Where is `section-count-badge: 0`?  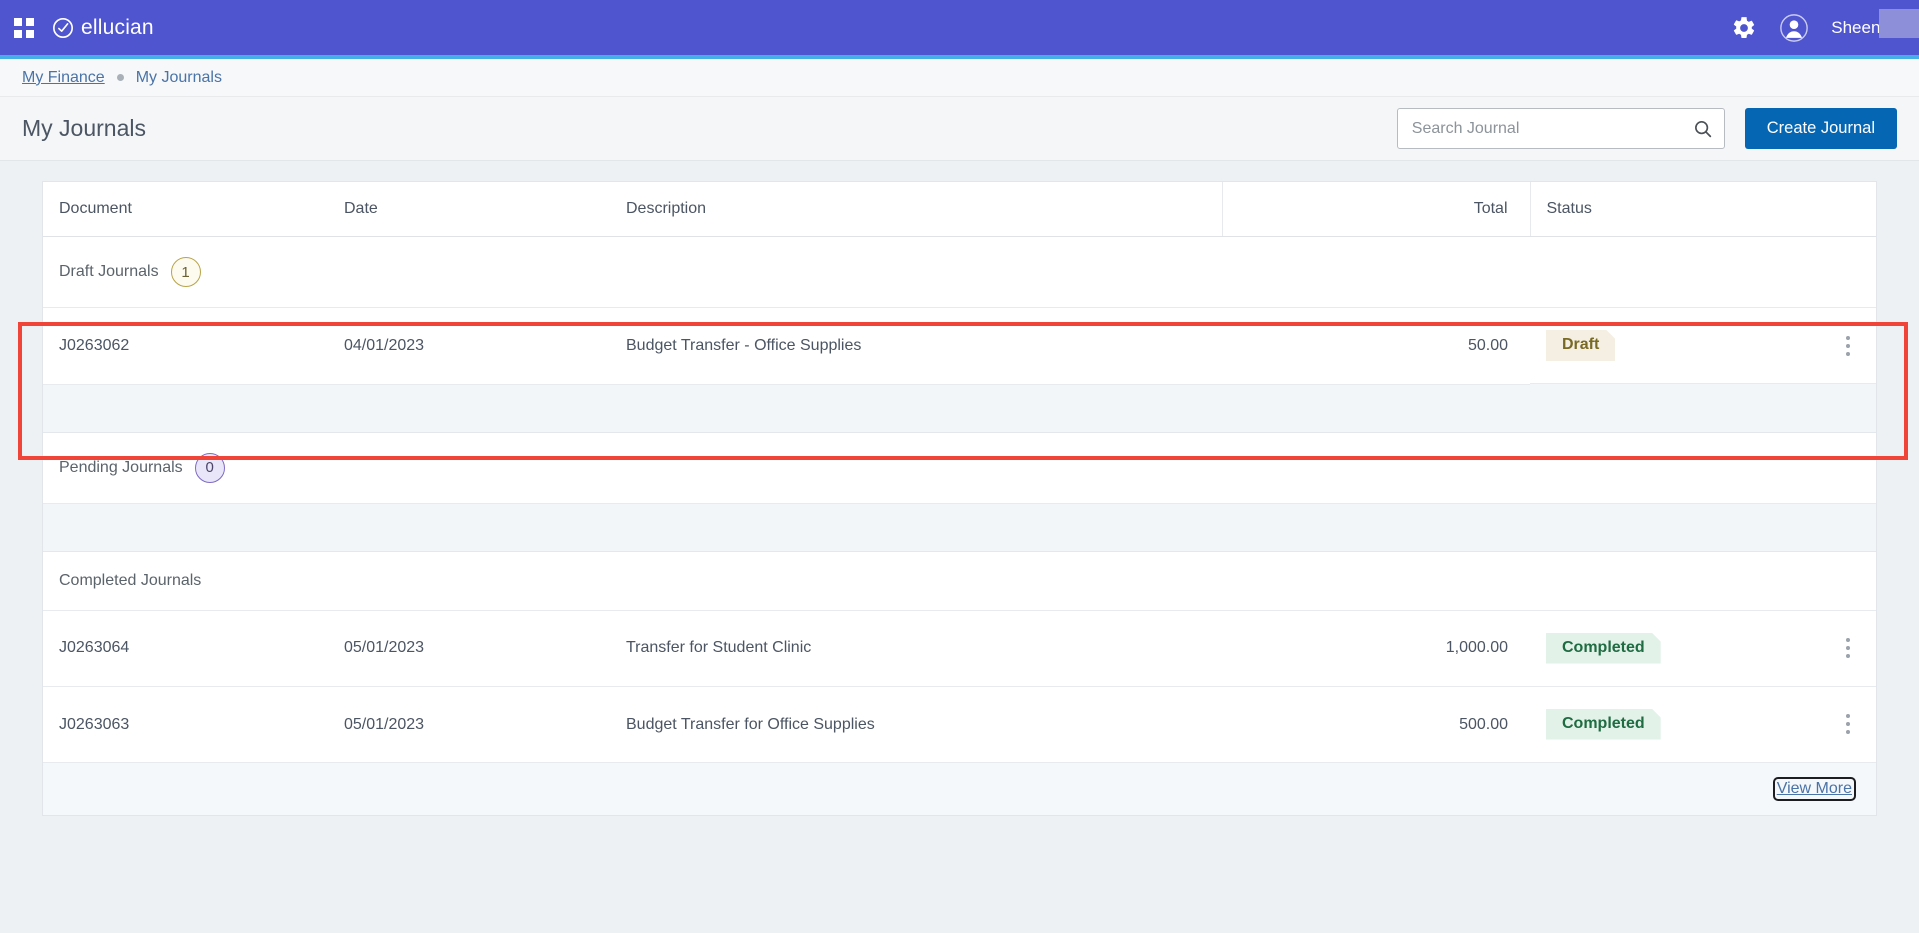 section-count-badge: 0 is located at coordinates (209, 467).